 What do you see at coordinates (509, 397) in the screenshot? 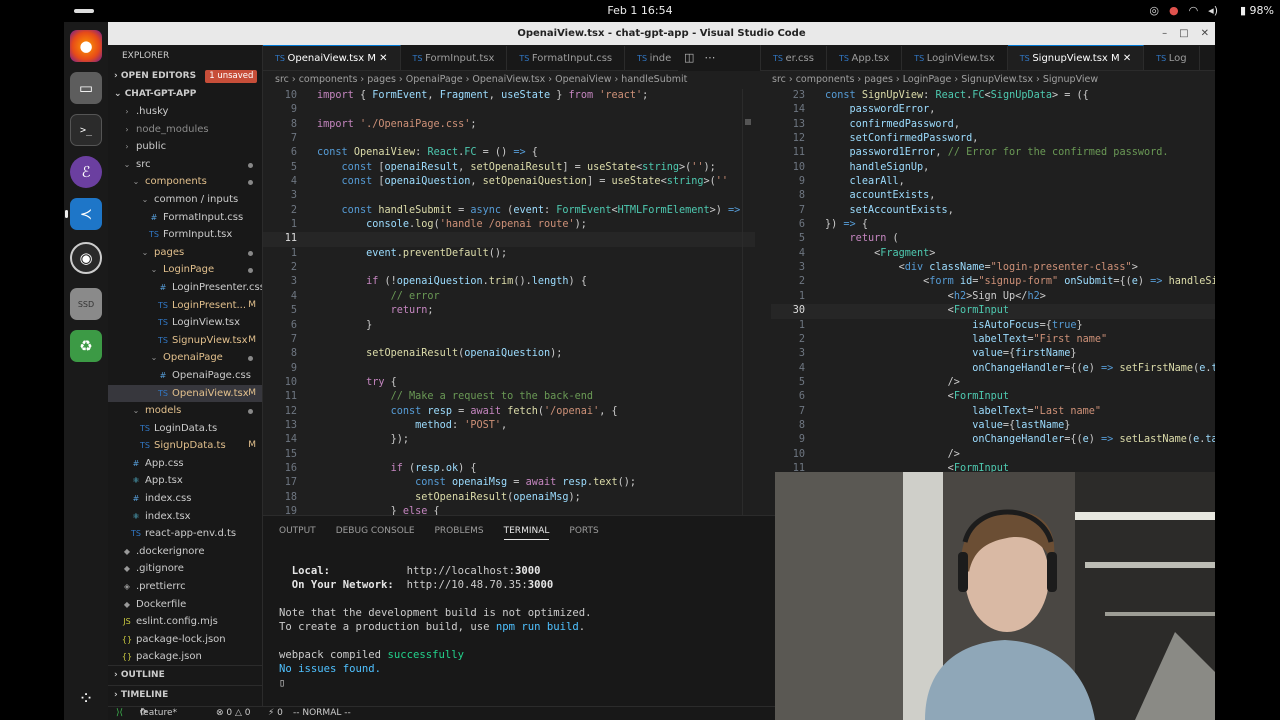
I see `code-line: 11 // Make a request to the back-end` at bounding box center [509, 397].